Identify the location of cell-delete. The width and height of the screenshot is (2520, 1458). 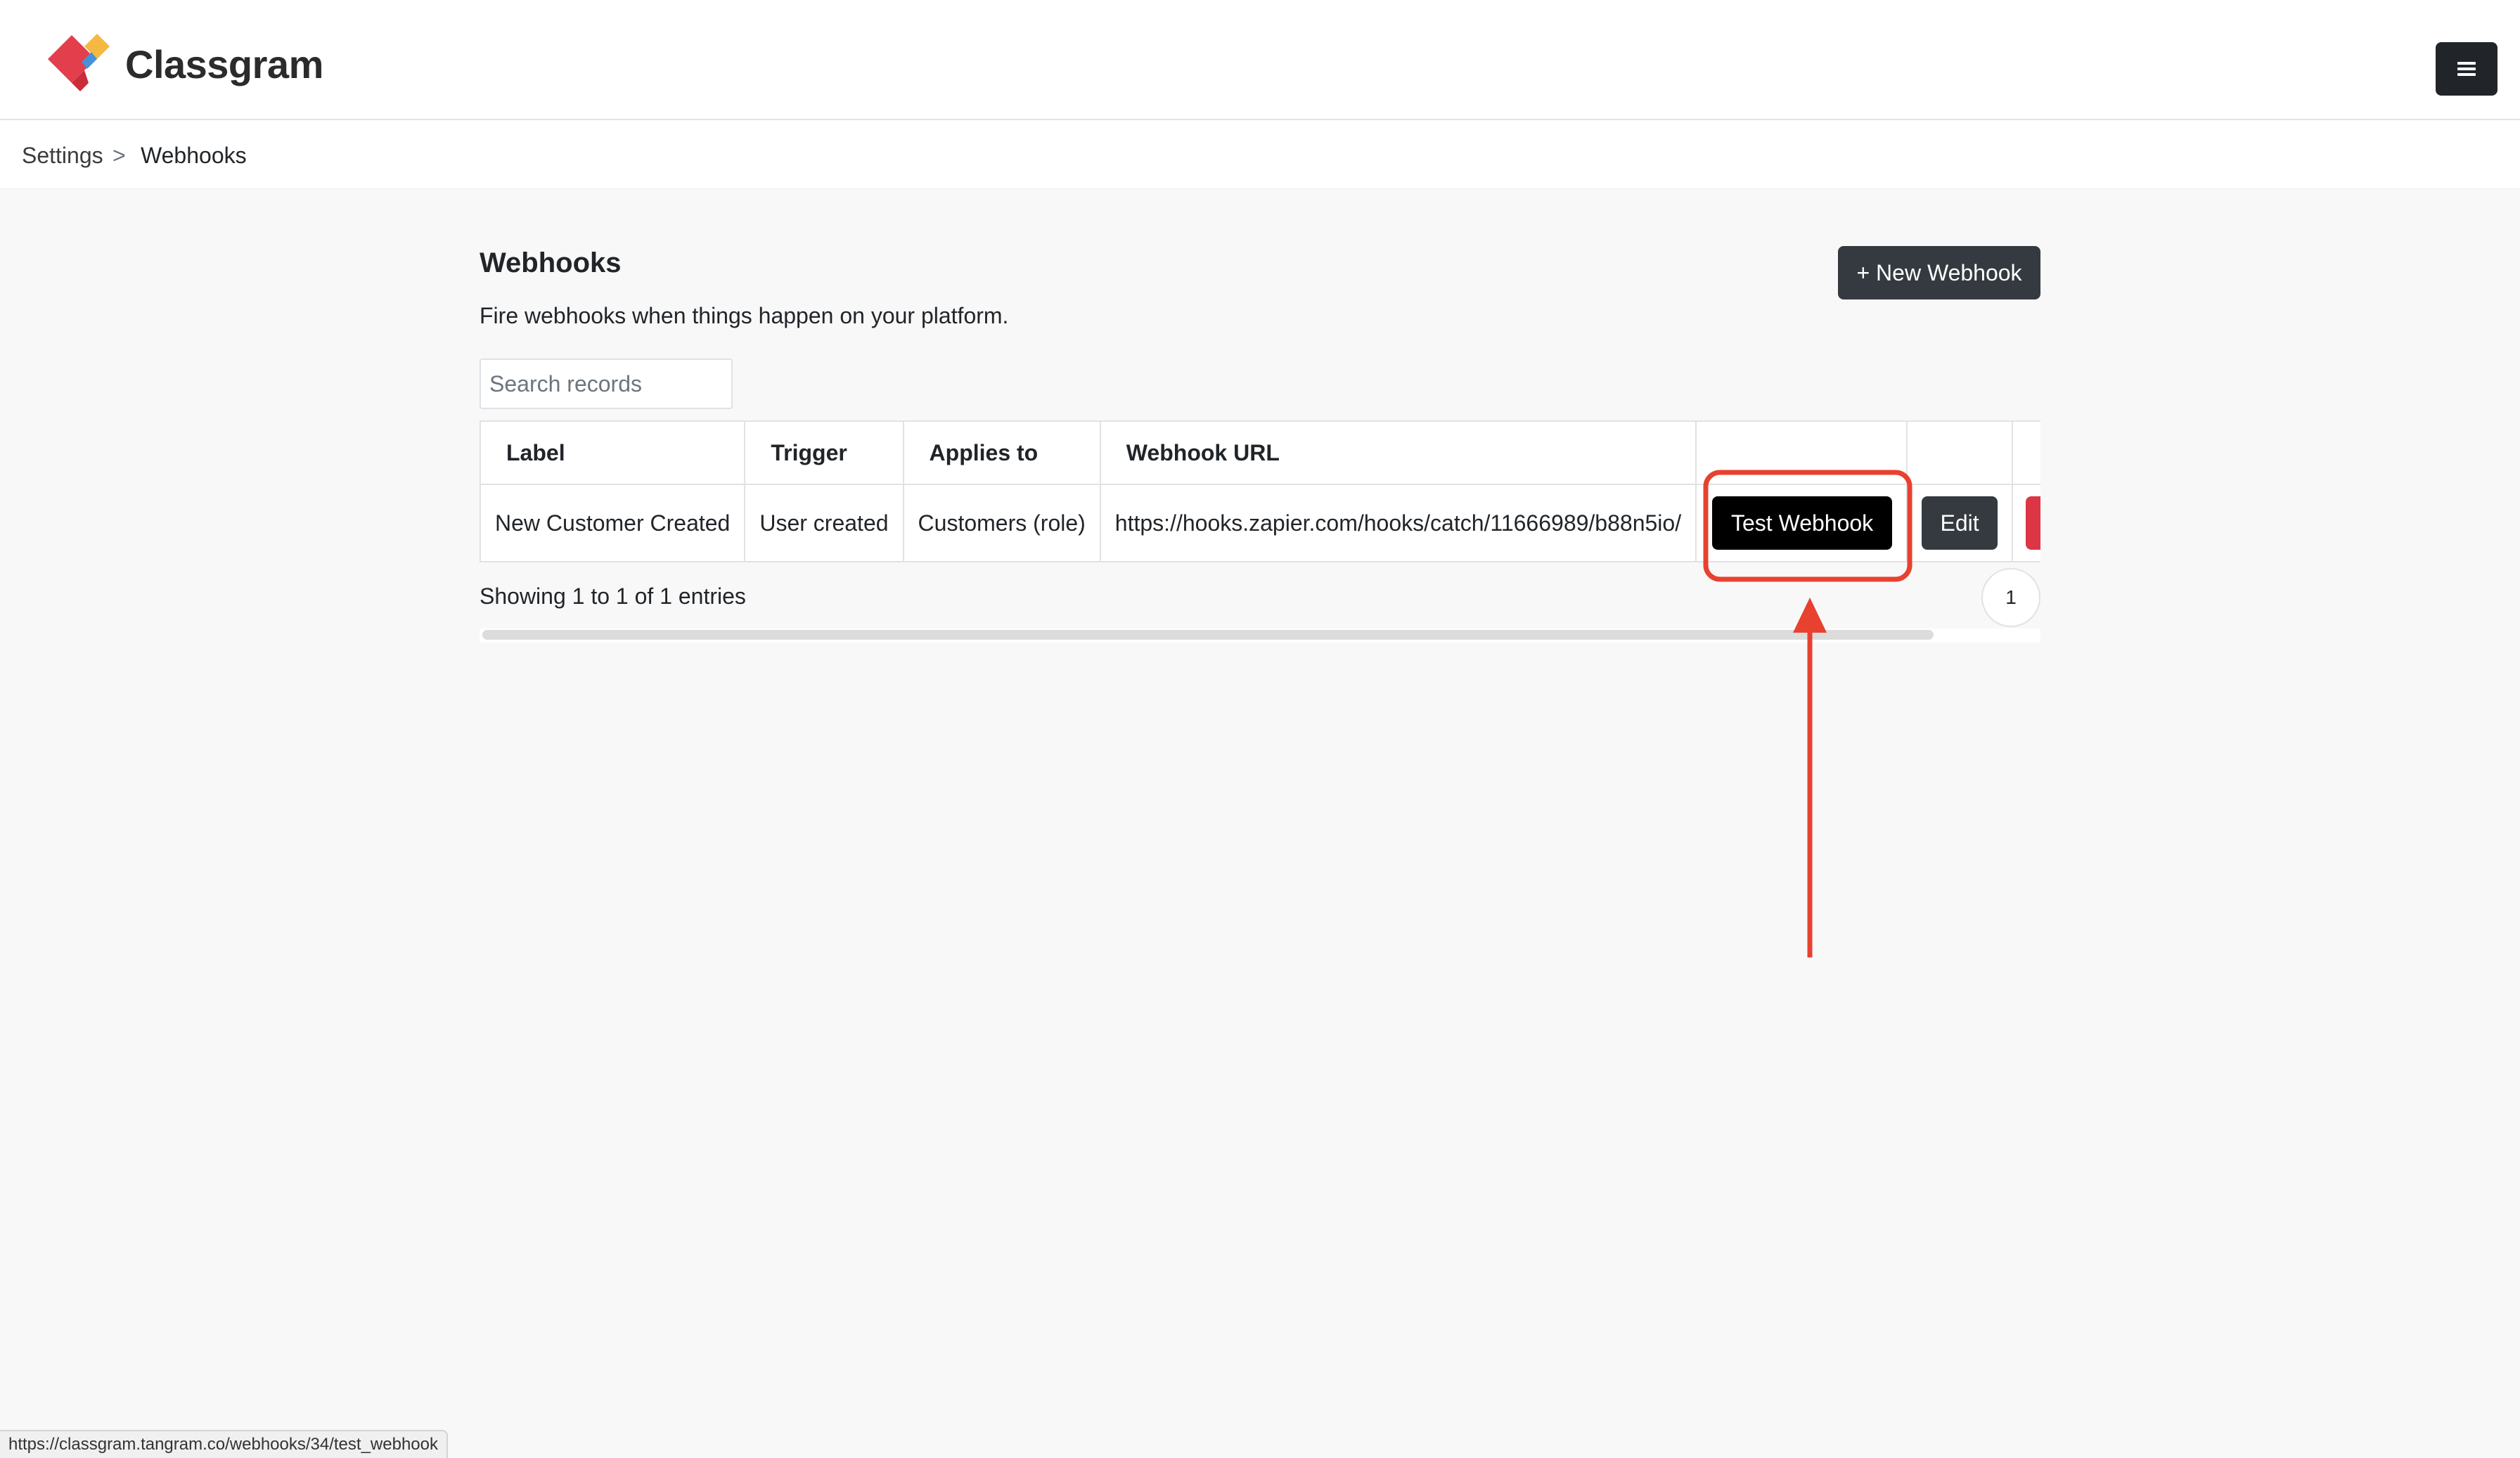
(2026, 523).